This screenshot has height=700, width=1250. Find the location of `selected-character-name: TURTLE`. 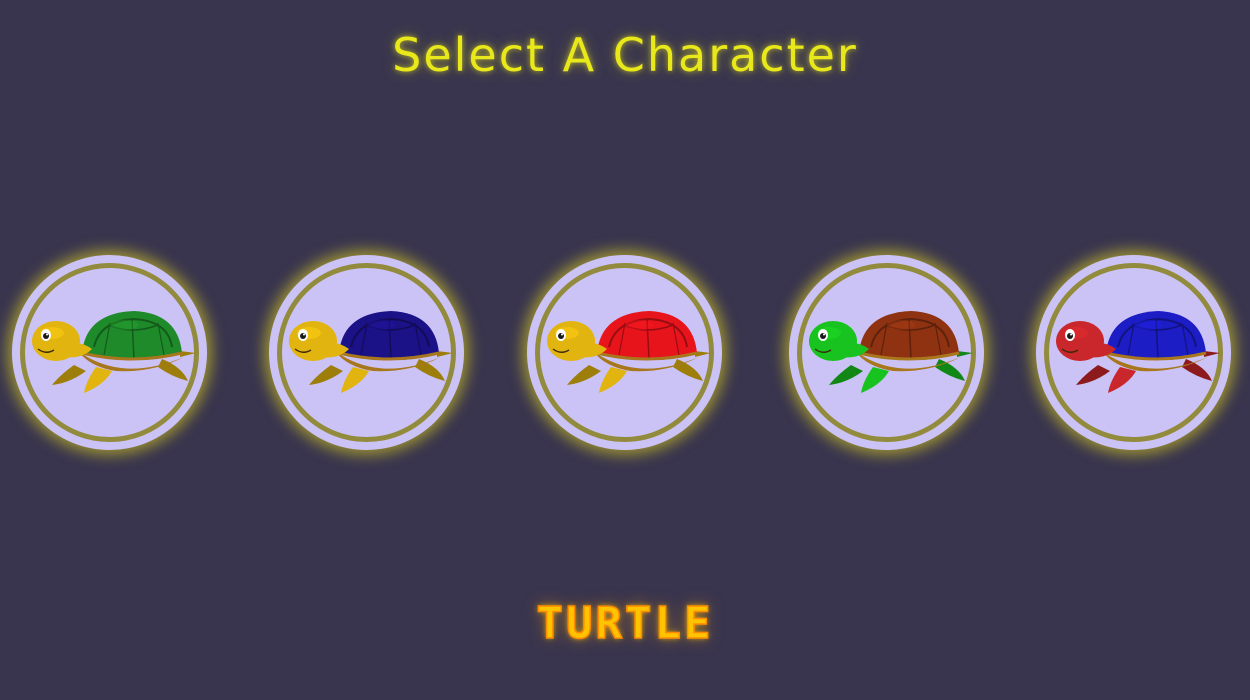

selected-character-name: TURTLE is located at coordinates (625, 623).